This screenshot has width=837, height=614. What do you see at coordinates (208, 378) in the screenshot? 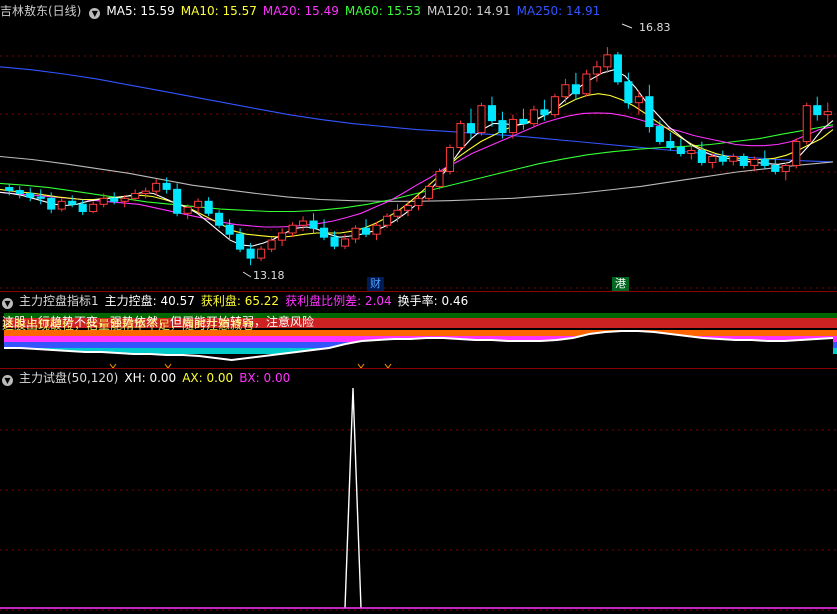
I see `ax-label: AX: 0.00` at bounding box center [208, 378].